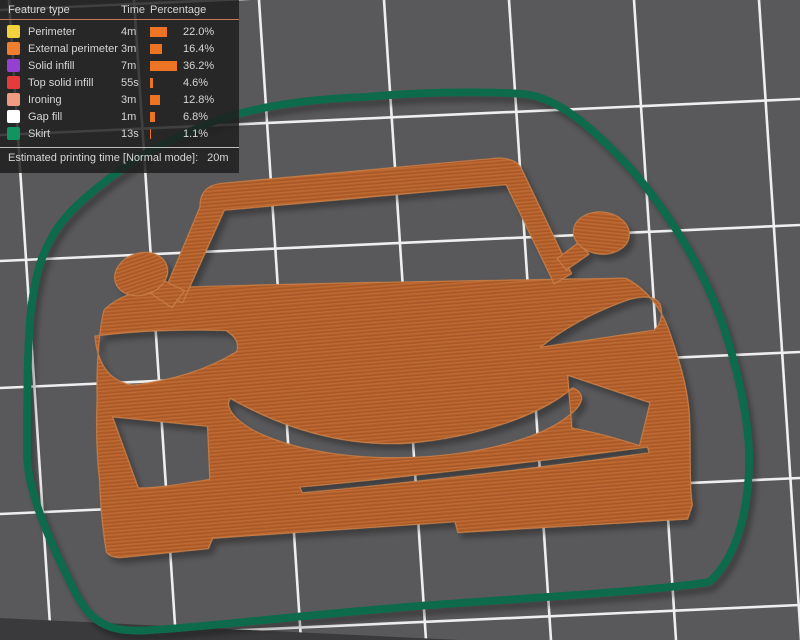  Describe the element at coordinates (119, 116) in the screenshot. I see `legend-row: Gap fill 1m 6.8%` at that location.